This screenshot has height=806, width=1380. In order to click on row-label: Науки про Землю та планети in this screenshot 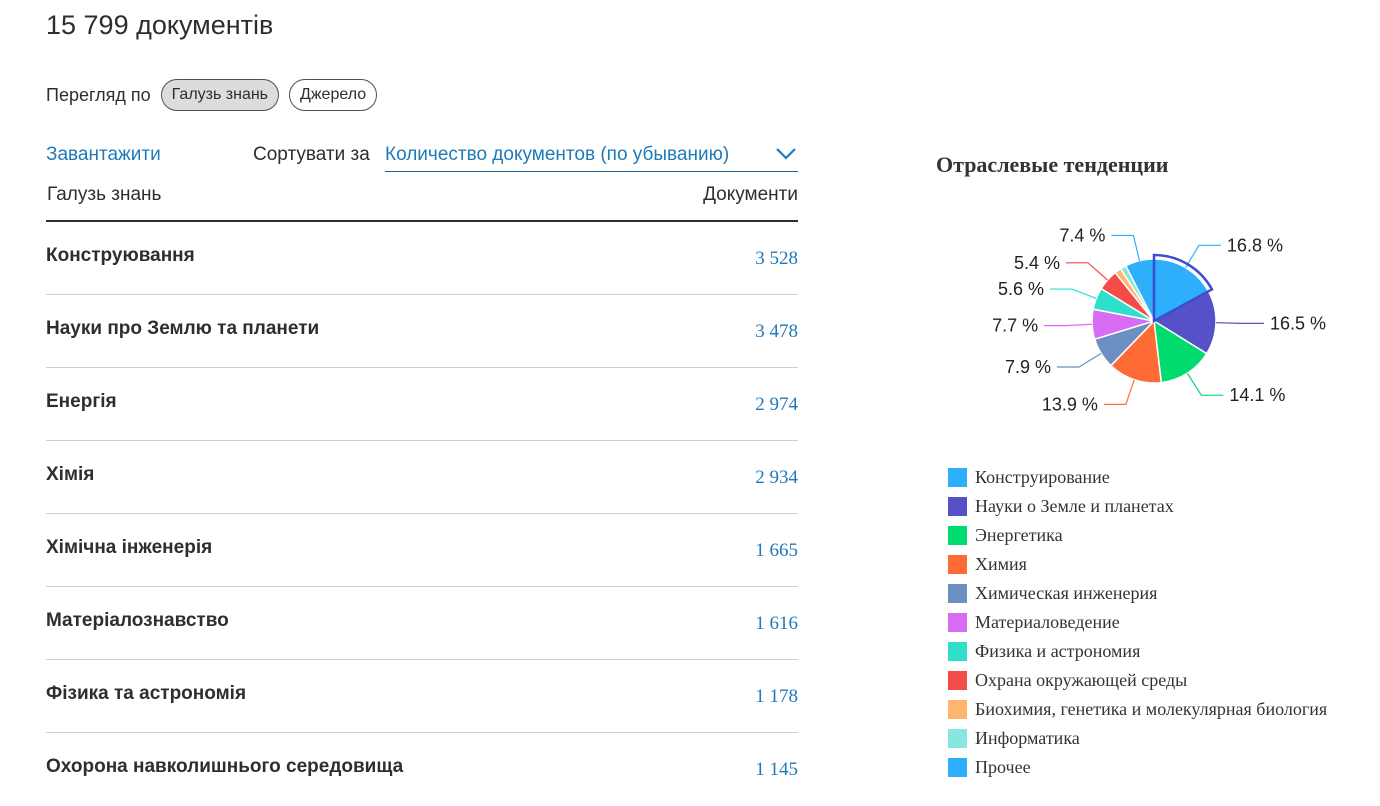, I will do `click(183, 328)`.